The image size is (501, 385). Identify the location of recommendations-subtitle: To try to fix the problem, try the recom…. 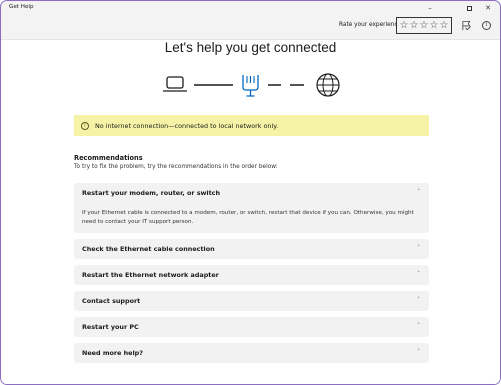
(176, 167).